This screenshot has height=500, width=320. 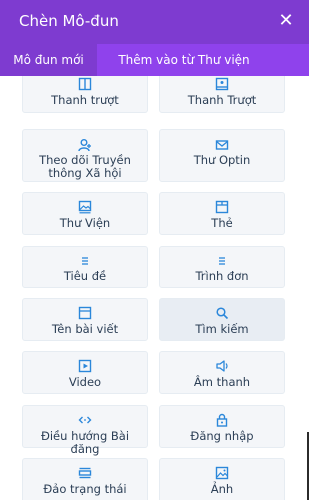 I want to click on module-tile-search: Tìm kiếm, so click(x=222, y=319).